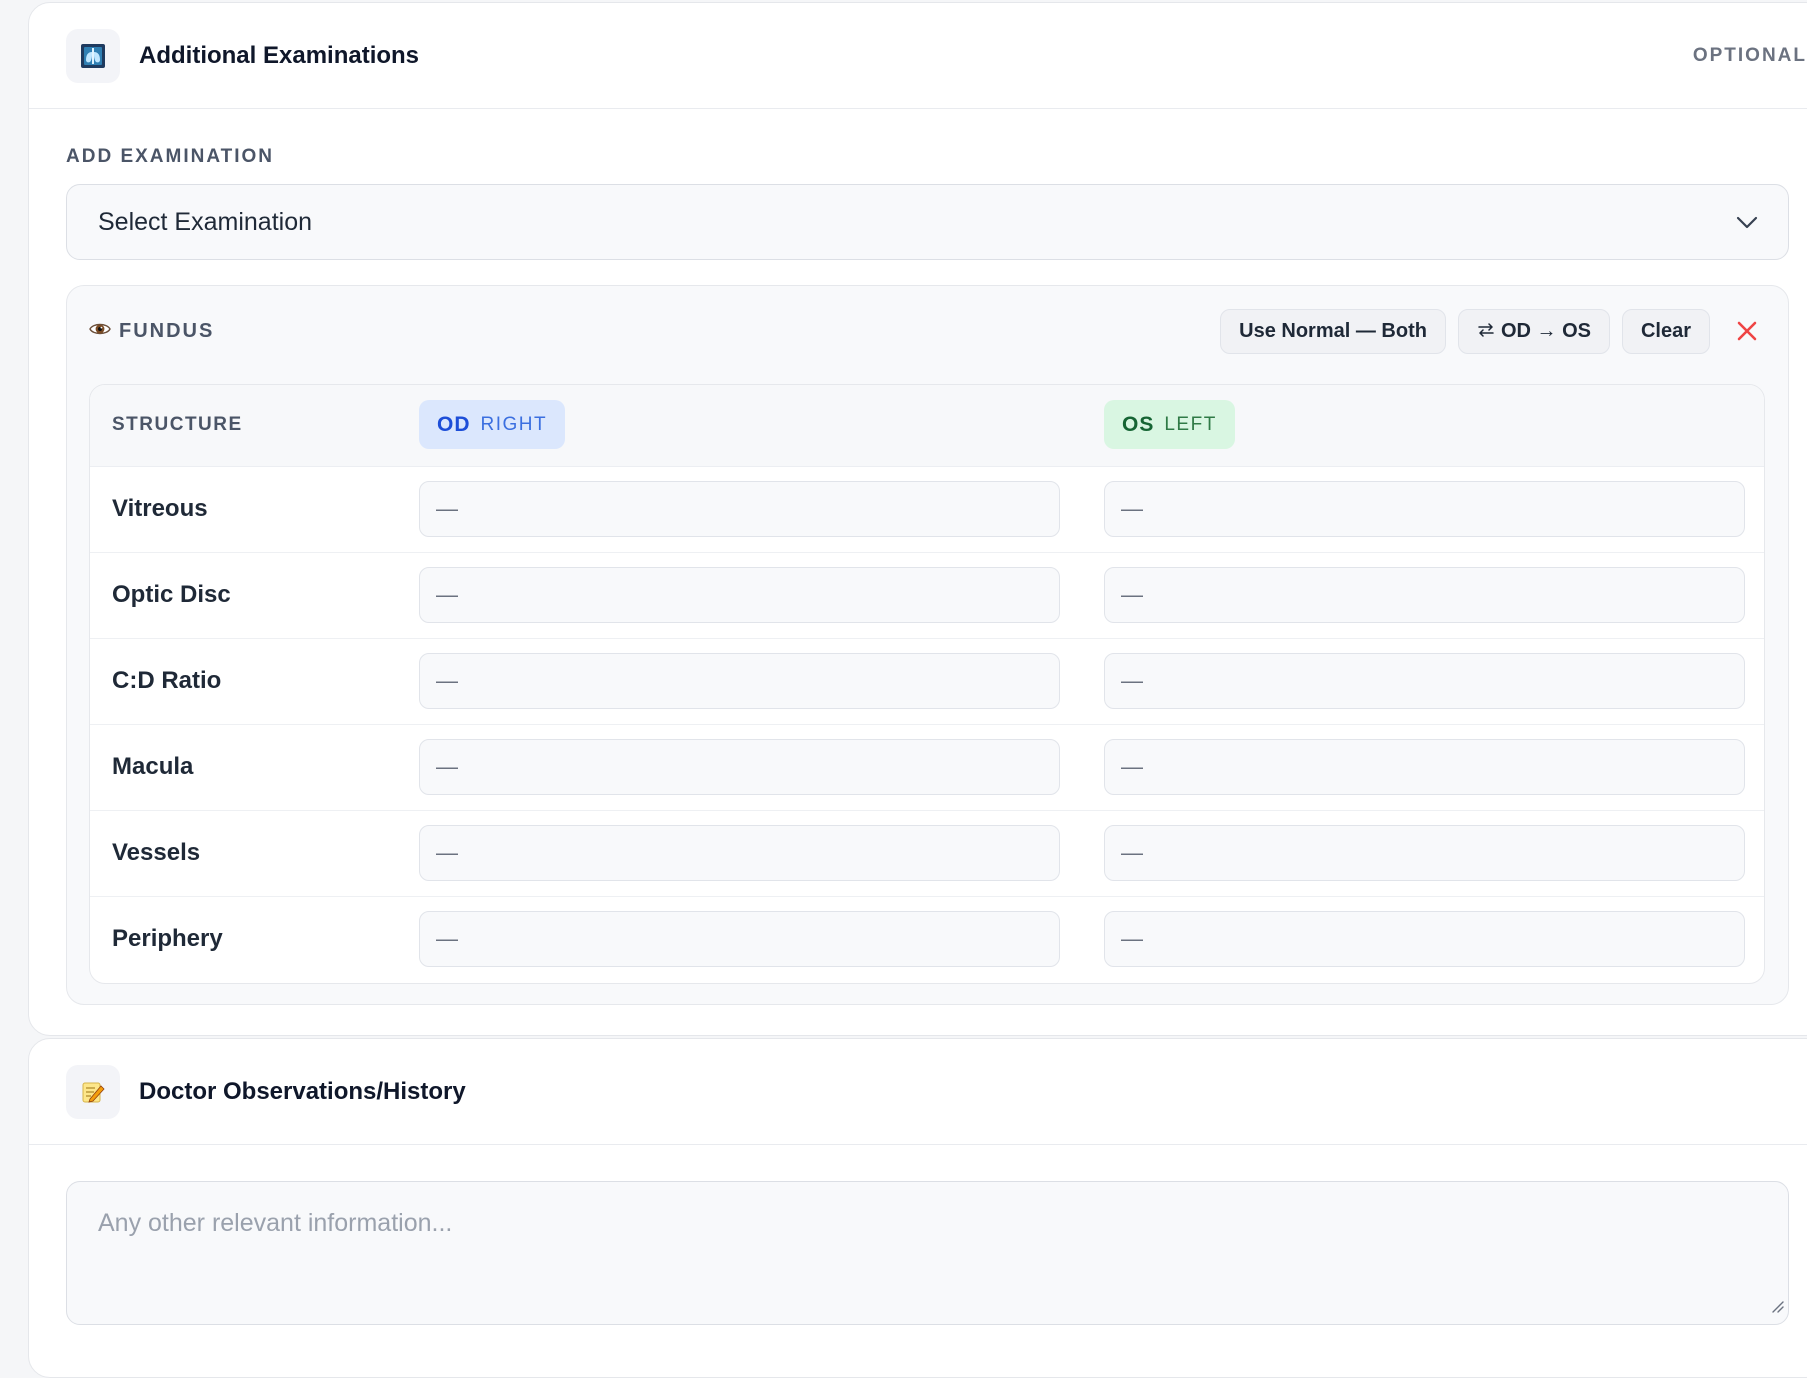 Image resolution: width=1807 pixels, height=1378 pixels. I want to click on os-periphery-input: —, so click(1424, 939).